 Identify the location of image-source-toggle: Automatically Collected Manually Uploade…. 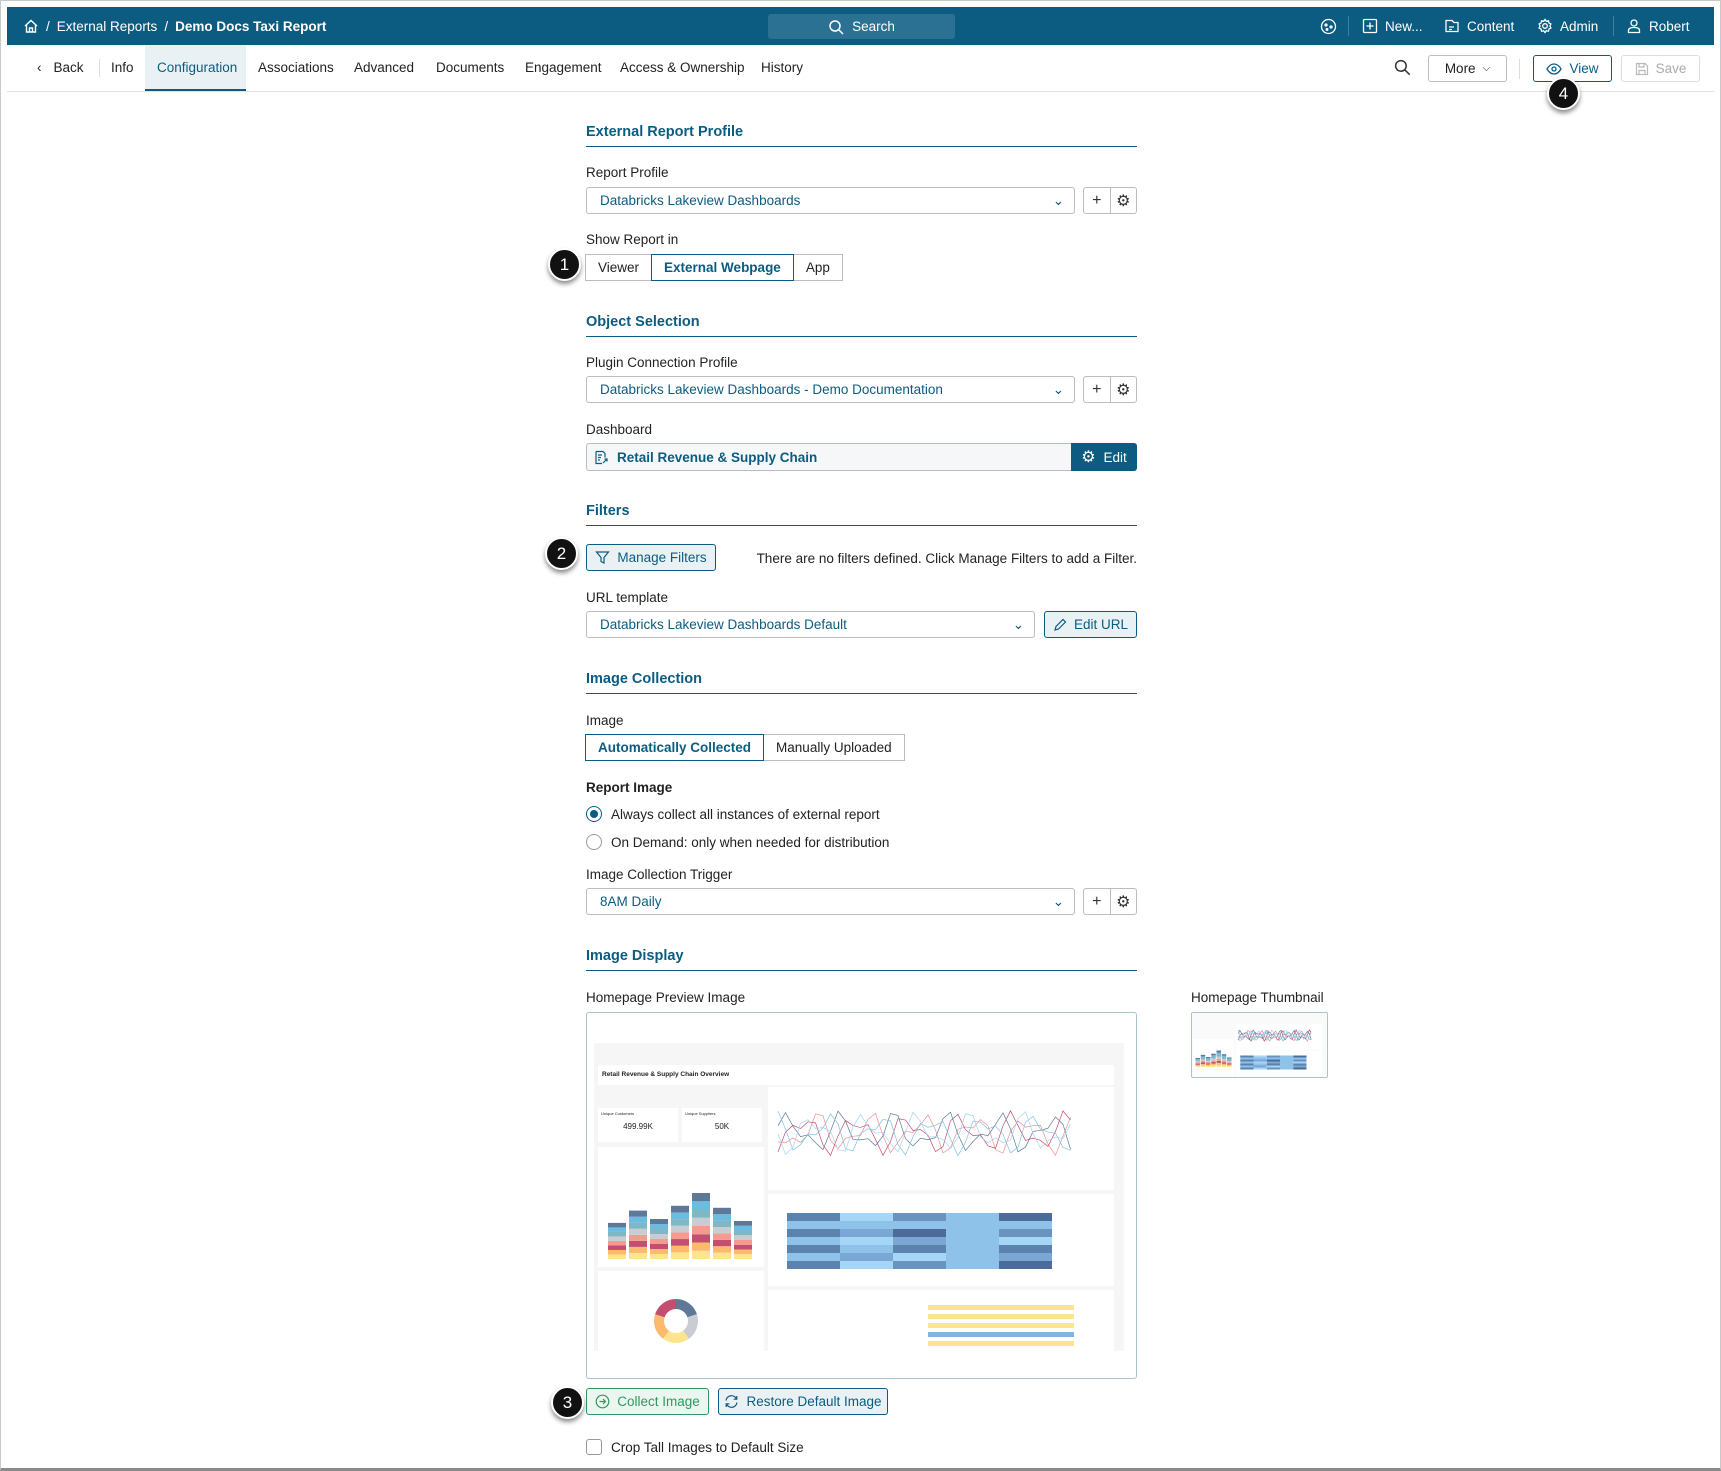
(745, 747).